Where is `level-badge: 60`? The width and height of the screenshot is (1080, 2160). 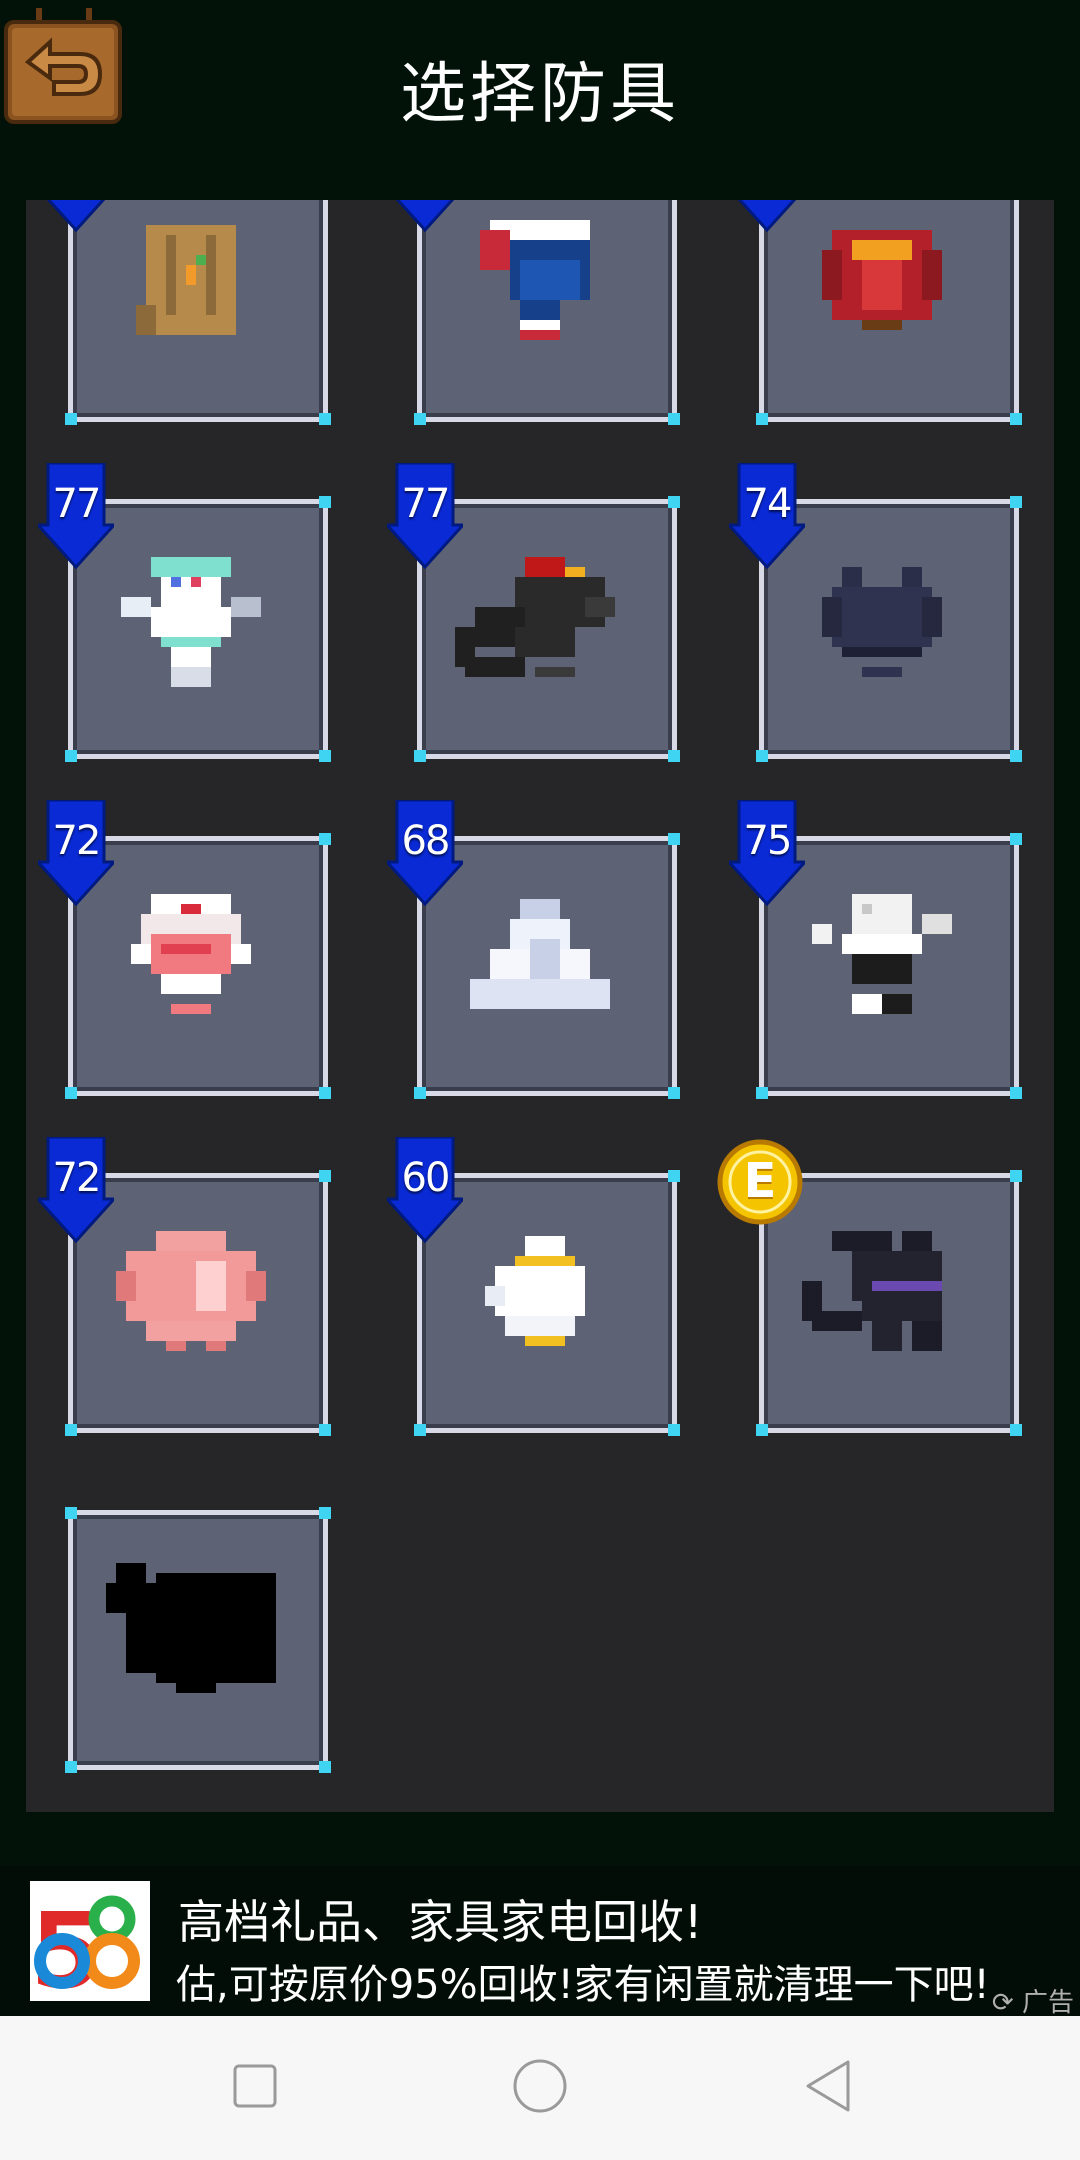 level-badge: 60 is located at coordinates (425, 1190).